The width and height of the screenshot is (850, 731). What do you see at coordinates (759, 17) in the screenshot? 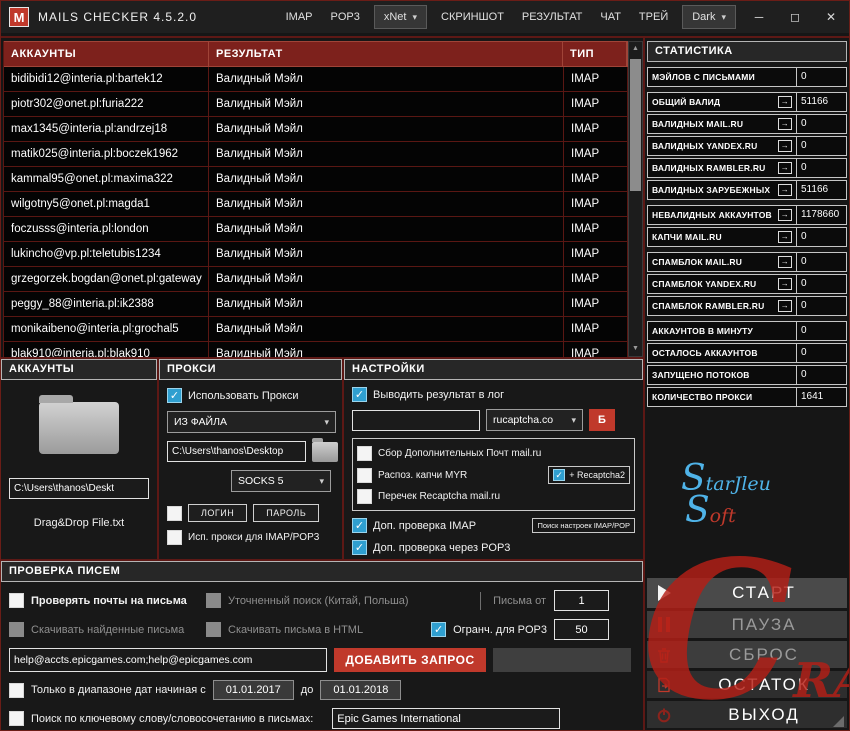
I see `minimize-button: ─` at bounding box center [759, 17].